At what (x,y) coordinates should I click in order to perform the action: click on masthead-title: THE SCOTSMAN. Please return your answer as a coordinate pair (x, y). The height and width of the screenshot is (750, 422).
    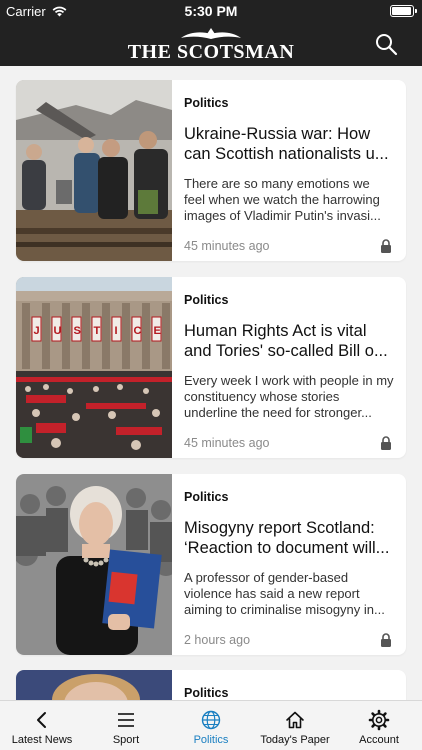
    Looking at the image, I should click on (211, 52).